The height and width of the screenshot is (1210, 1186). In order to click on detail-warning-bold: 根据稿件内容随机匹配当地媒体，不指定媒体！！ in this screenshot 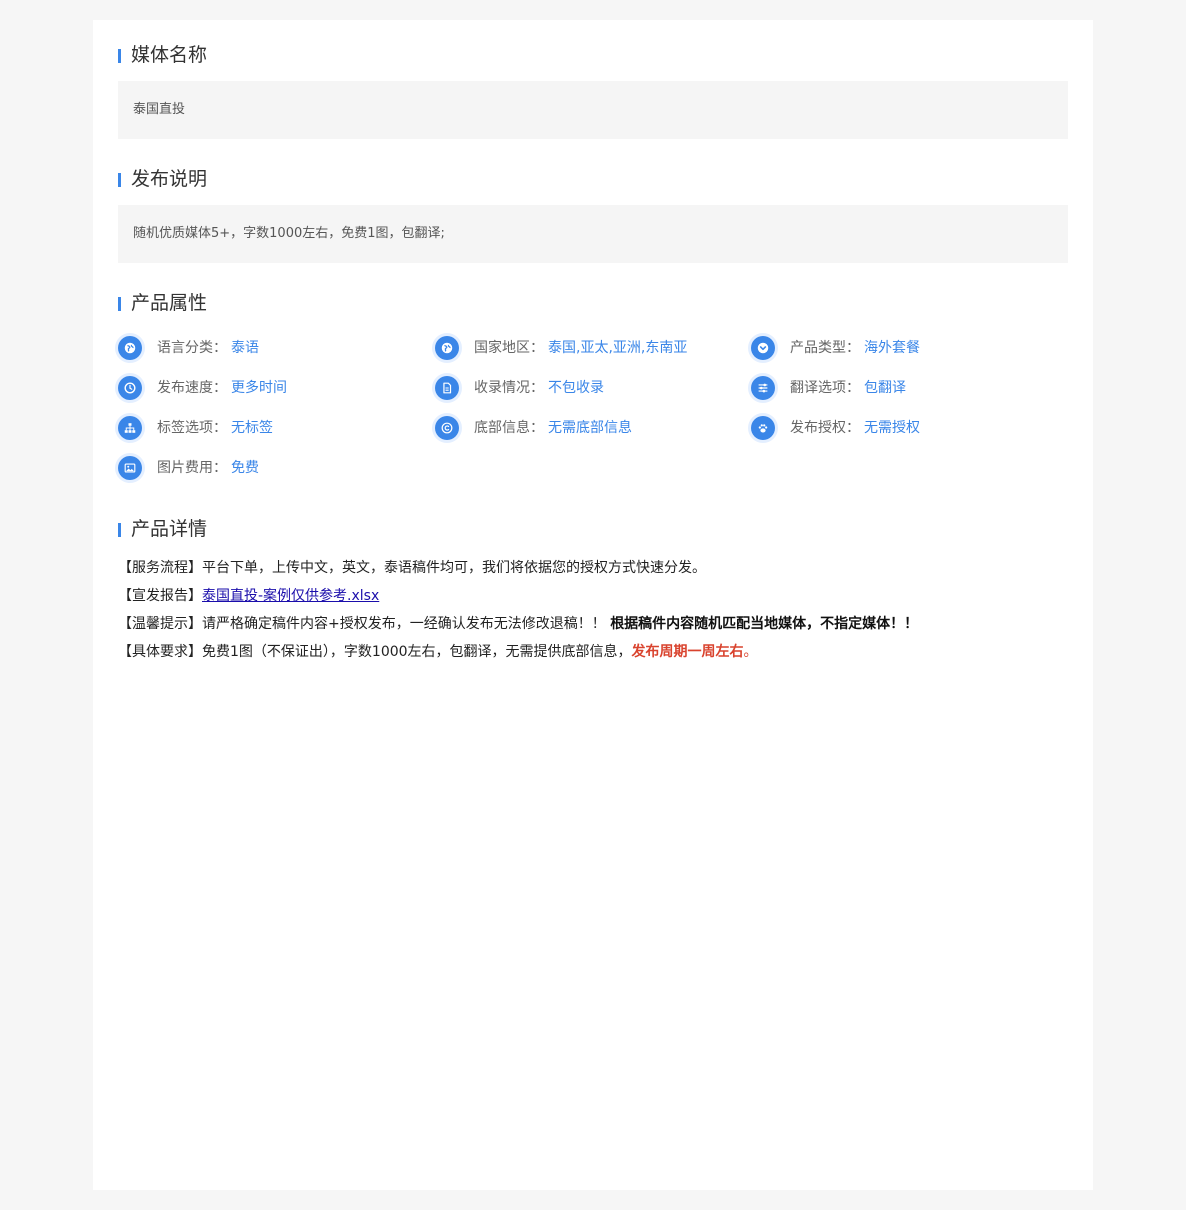, I will do `click(764, 624)`.